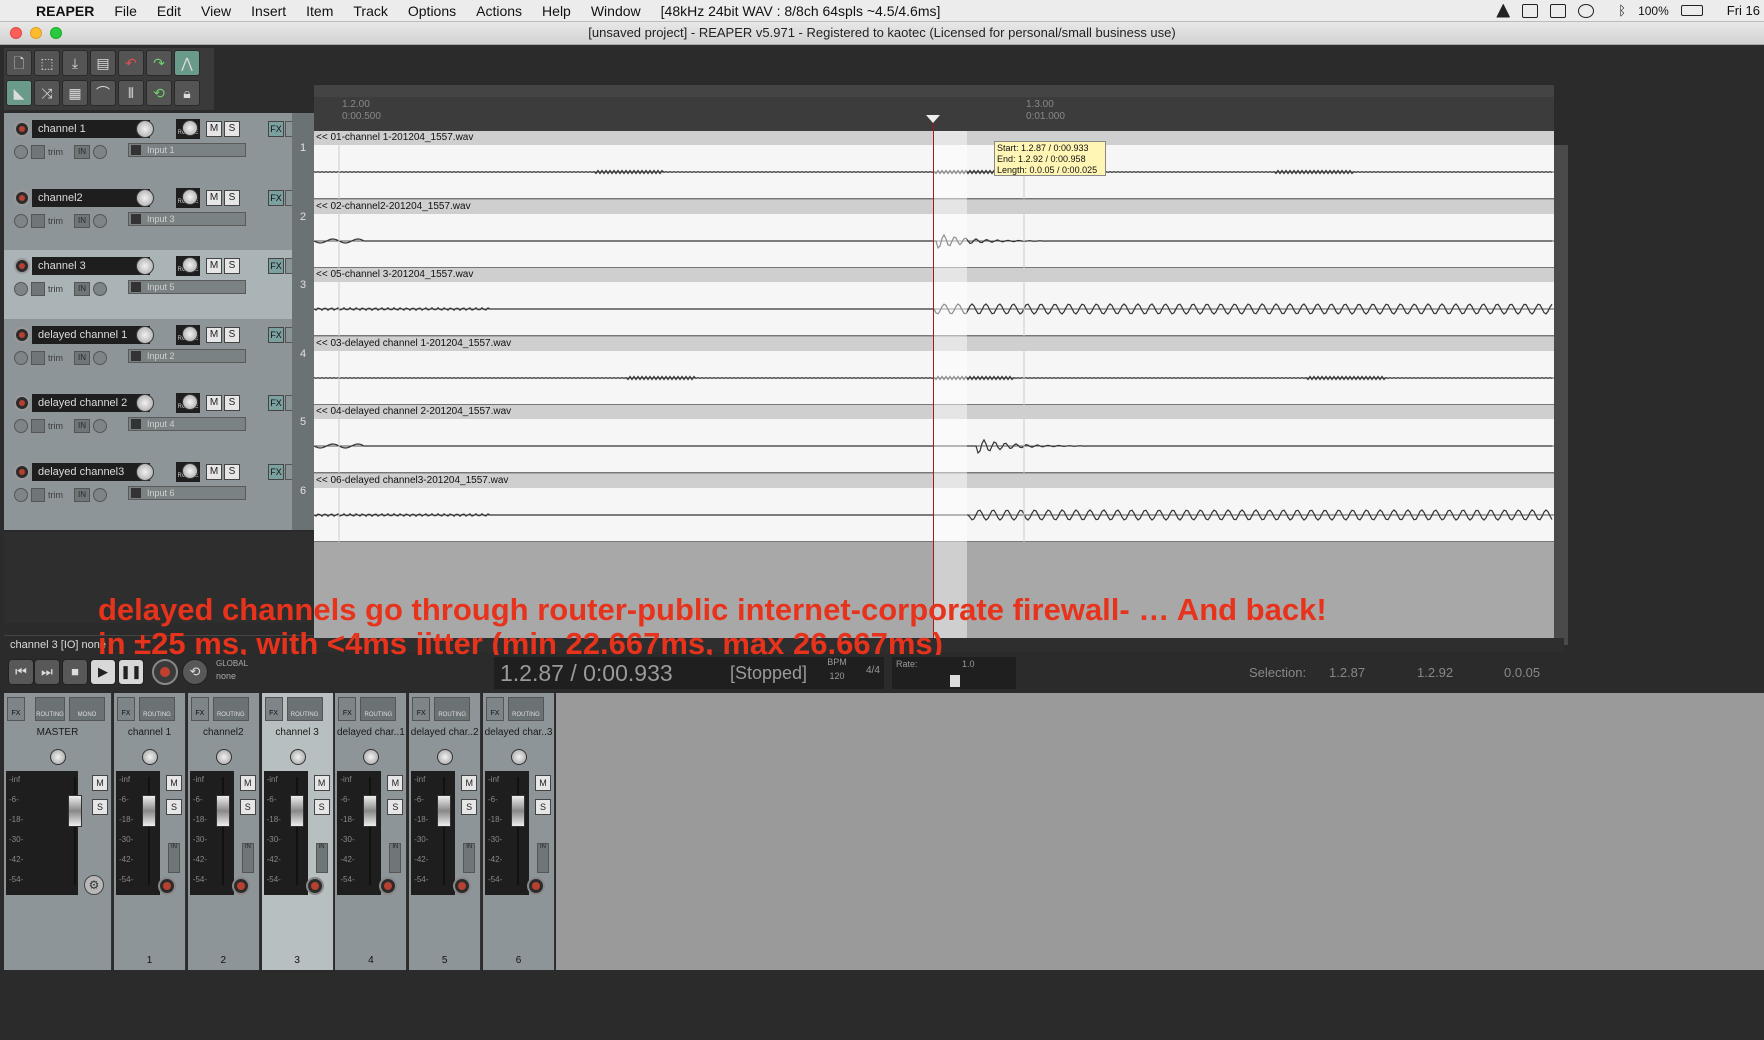 The width and height of the screenshot is (1764, 1040). I want to click on time-selection, so click(950, 384).